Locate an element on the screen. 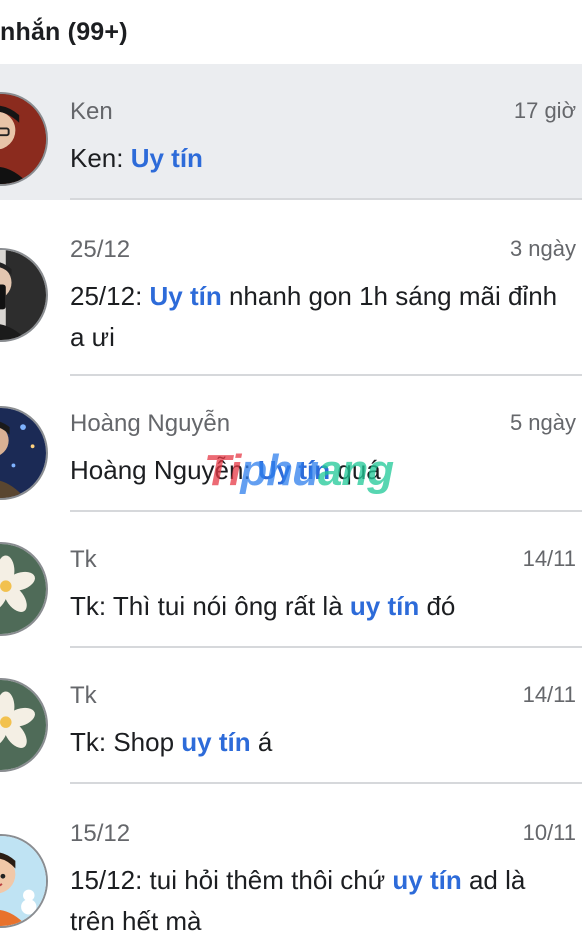 The height and width of the screenshot is (946, 582). message-preview: Tk: Thì tui nói ông rất là uy tín đó is located at coordinates (320, 606).